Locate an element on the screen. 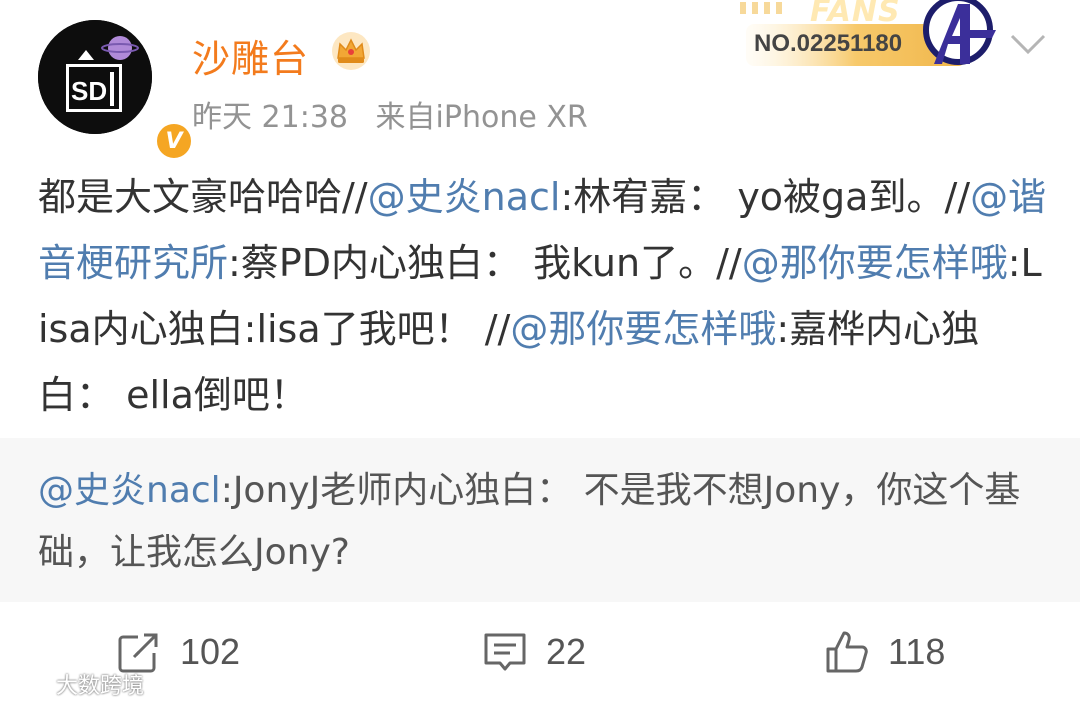 This screenshot has width=1080, height=706. repost-count: 102 is located at coordinates (210, 651).